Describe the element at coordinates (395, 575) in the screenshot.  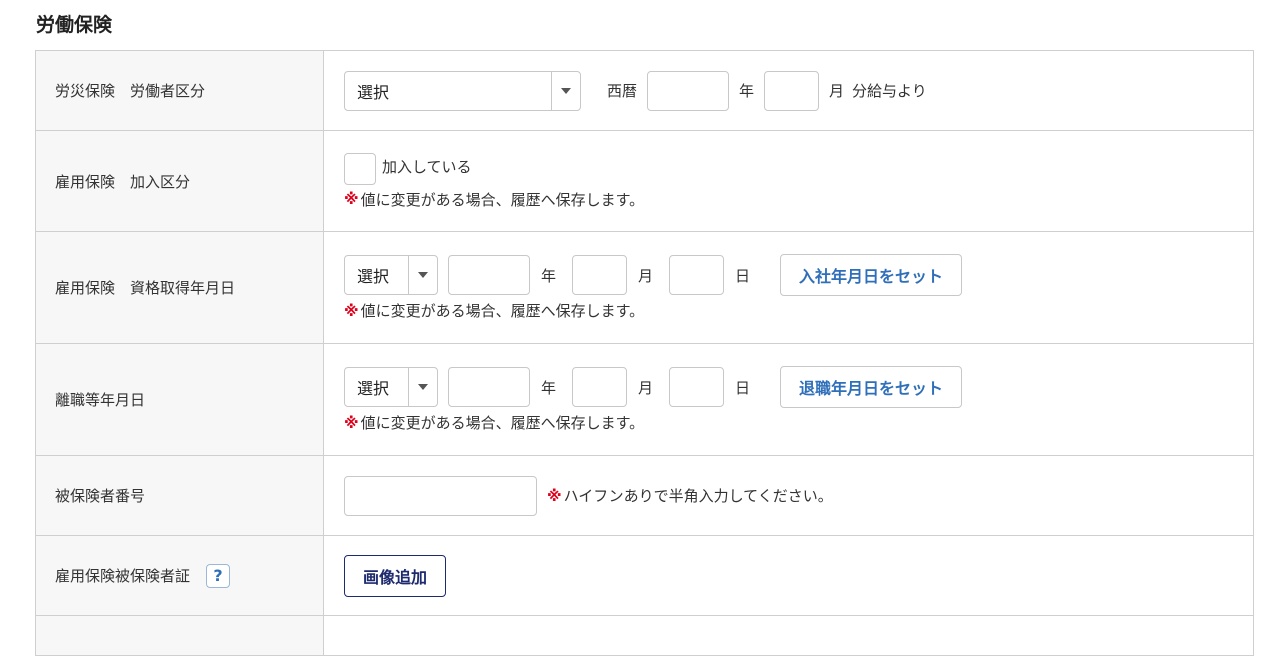
I see `add-image-button: 画像追加` at that location.